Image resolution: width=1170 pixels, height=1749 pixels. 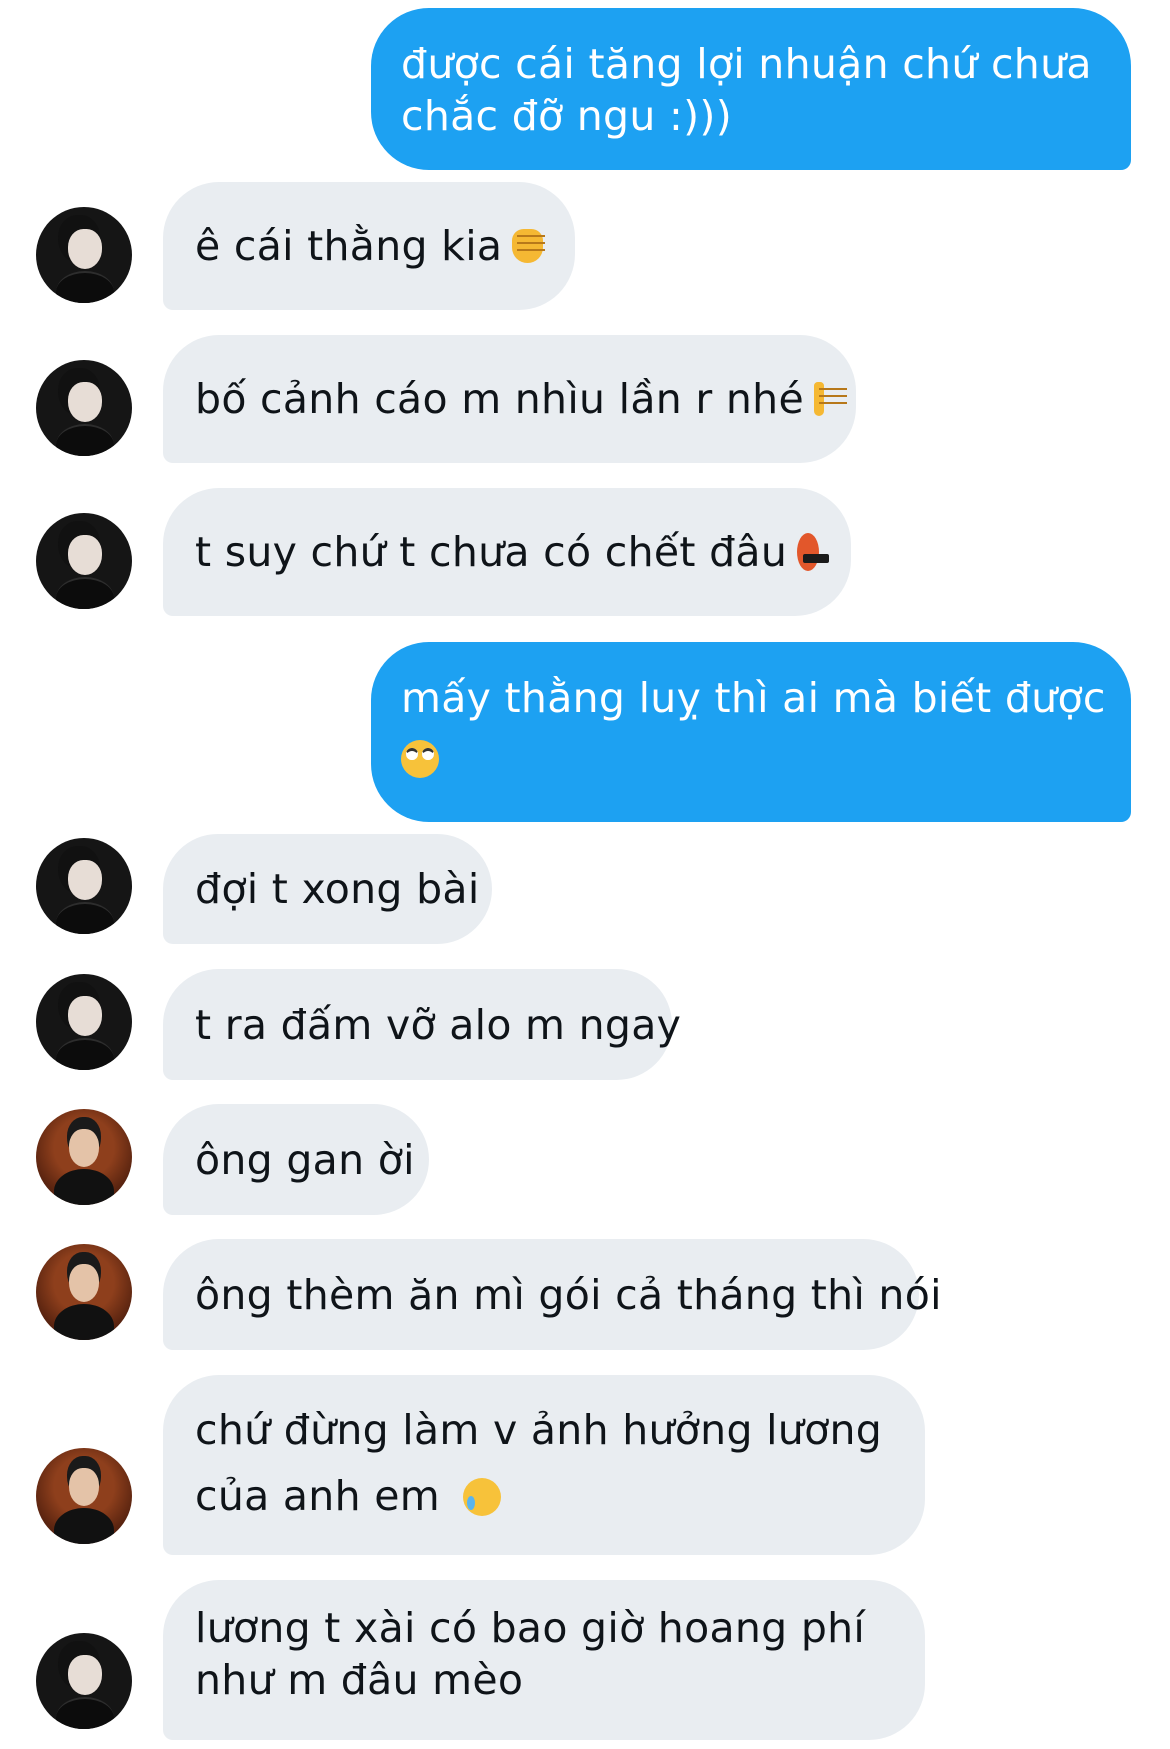 What do you see at coordinates (420, 759) in the screenshot?
I see `face-with-rolling-eyes-emoji` at bounding box center [420, 759].